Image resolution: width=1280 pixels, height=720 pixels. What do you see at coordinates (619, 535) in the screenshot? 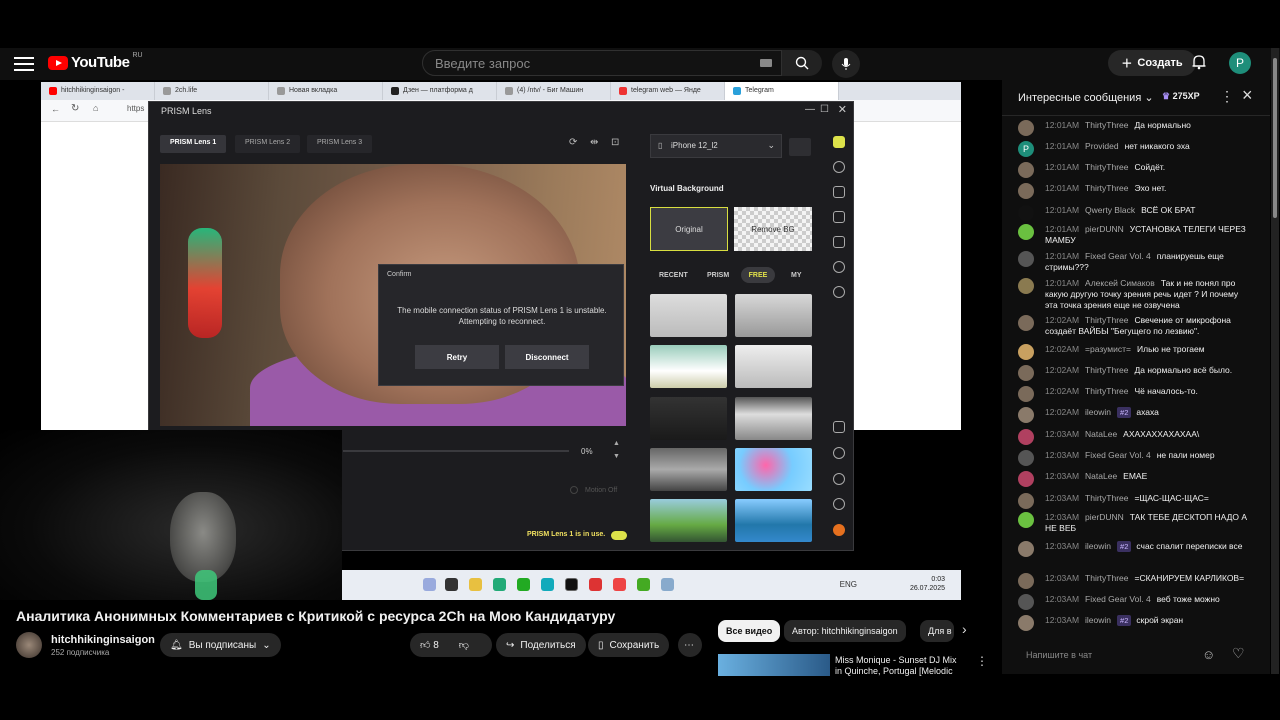
I see `in-use-toggle` at bounding box center [619, 535].